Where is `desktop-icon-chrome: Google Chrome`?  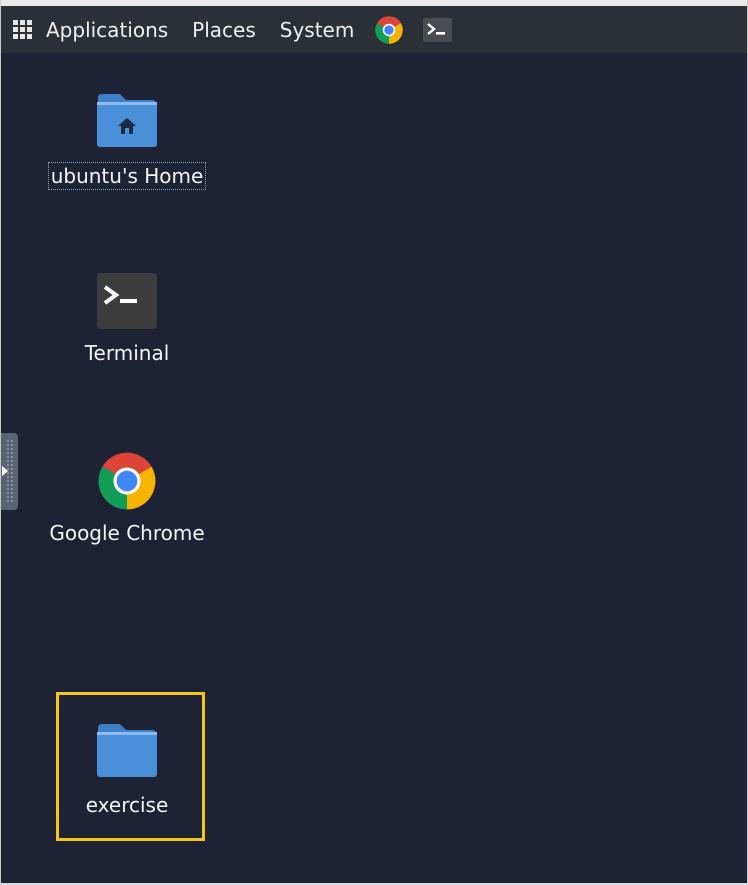
desktop-icon-chrome: Google Chrome is located at coordinates (127, 498).